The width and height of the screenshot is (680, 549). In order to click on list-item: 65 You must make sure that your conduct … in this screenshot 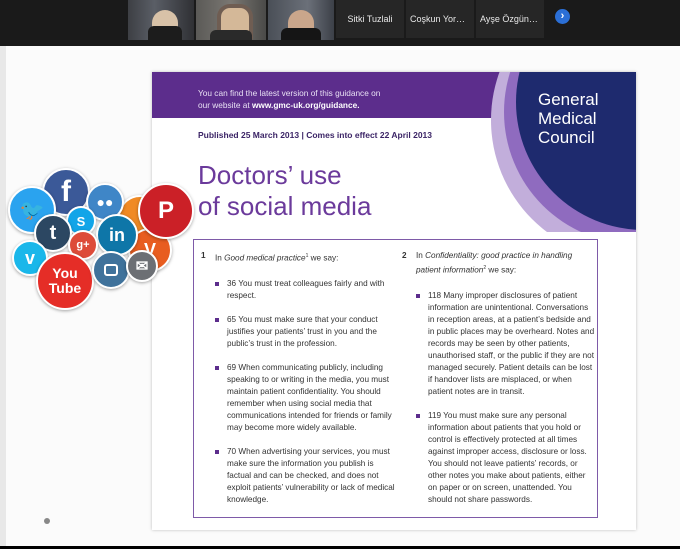, I will do `click(305, 332)`.